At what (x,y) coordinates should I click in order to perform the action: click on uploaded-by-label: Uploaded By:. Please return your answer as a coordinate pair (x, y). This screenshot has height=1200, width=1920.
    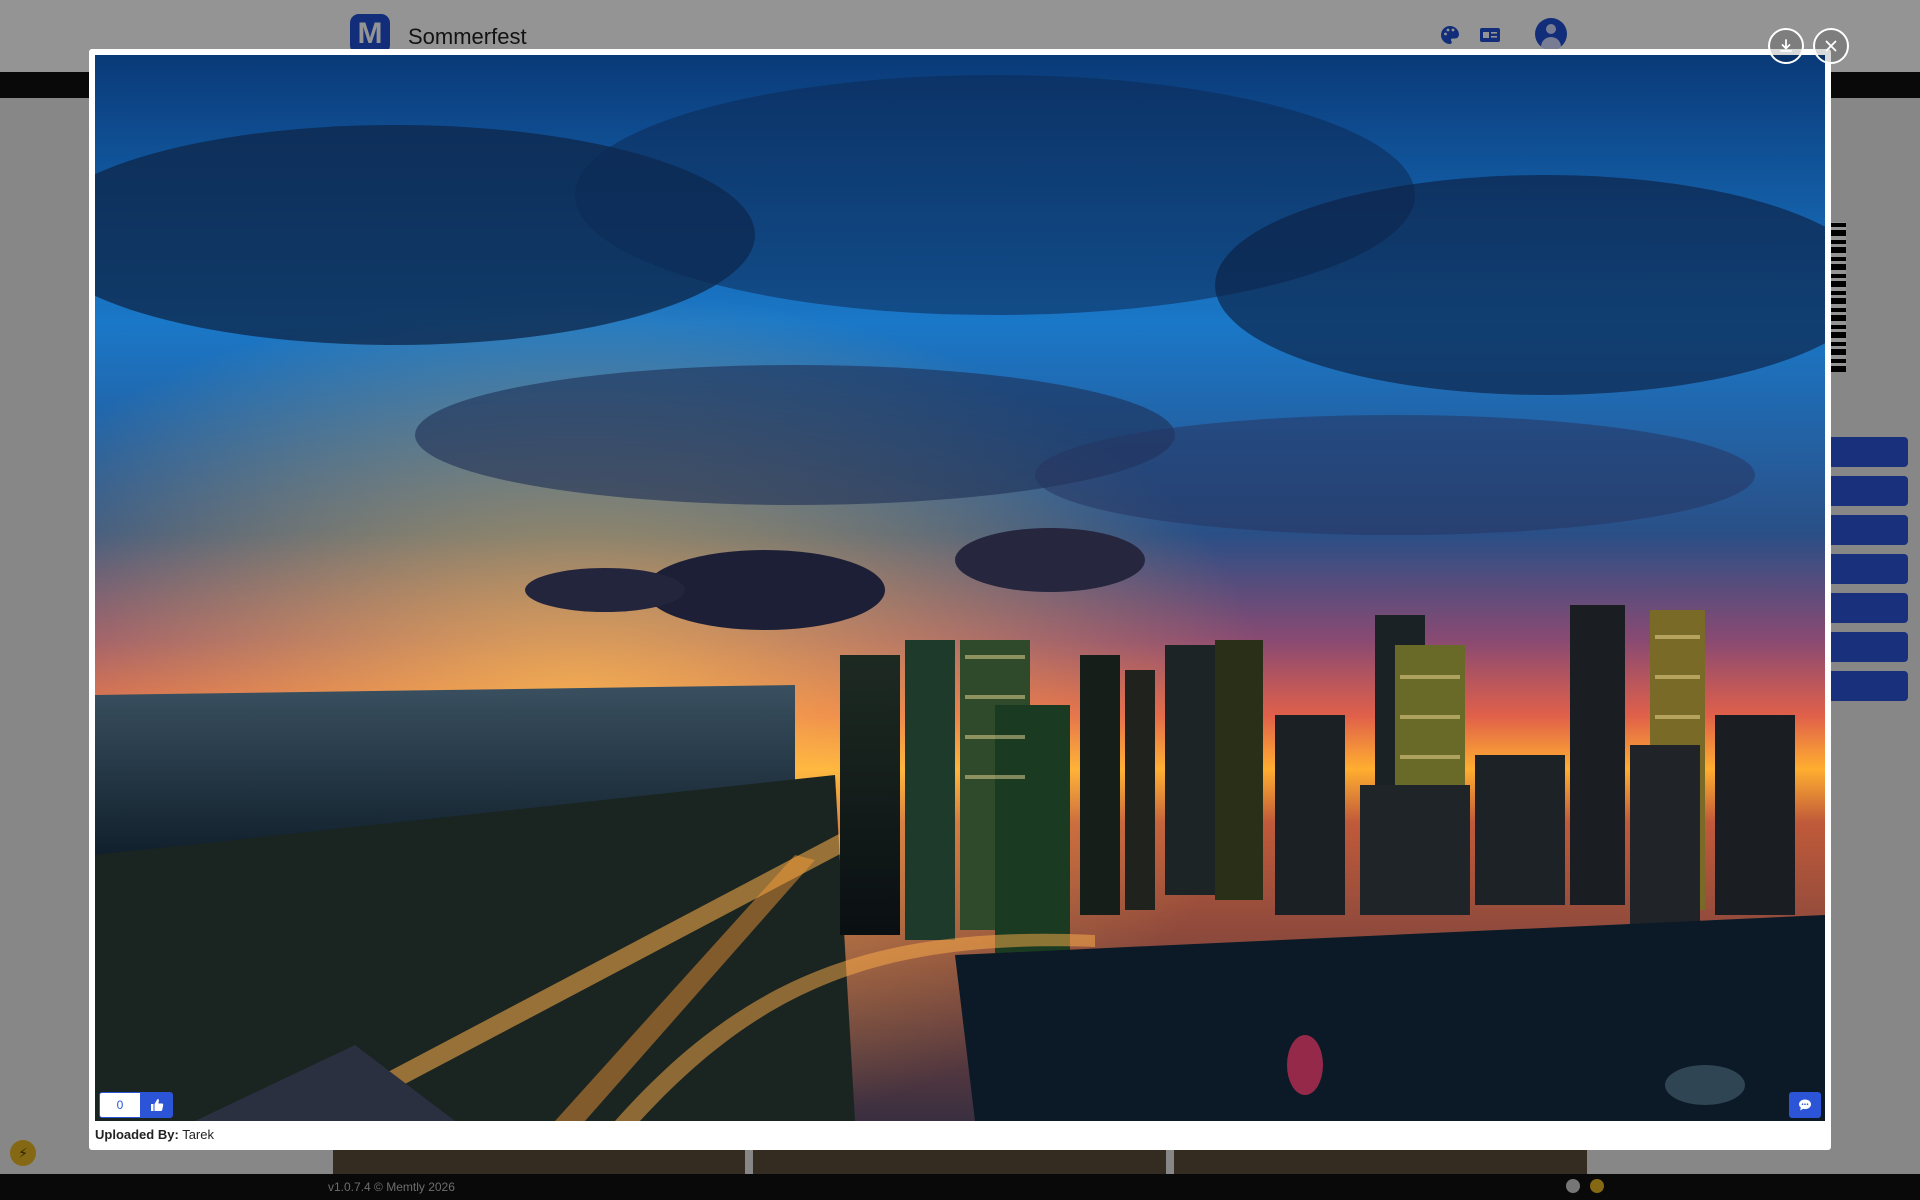
    Looking at the image, I should click on (137, 1134).